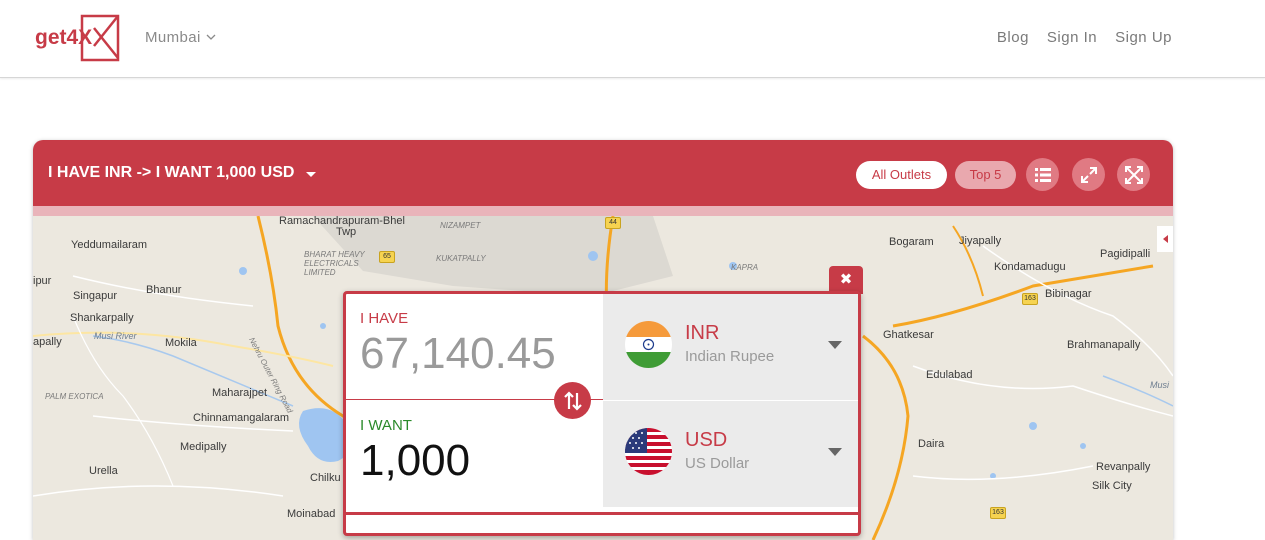 The width and height of the screenshot is (1265, 540). What do you see at coordinates (47, 342) in the screenshot?
I see `map-label: apally` at bounding box center [47, 342].